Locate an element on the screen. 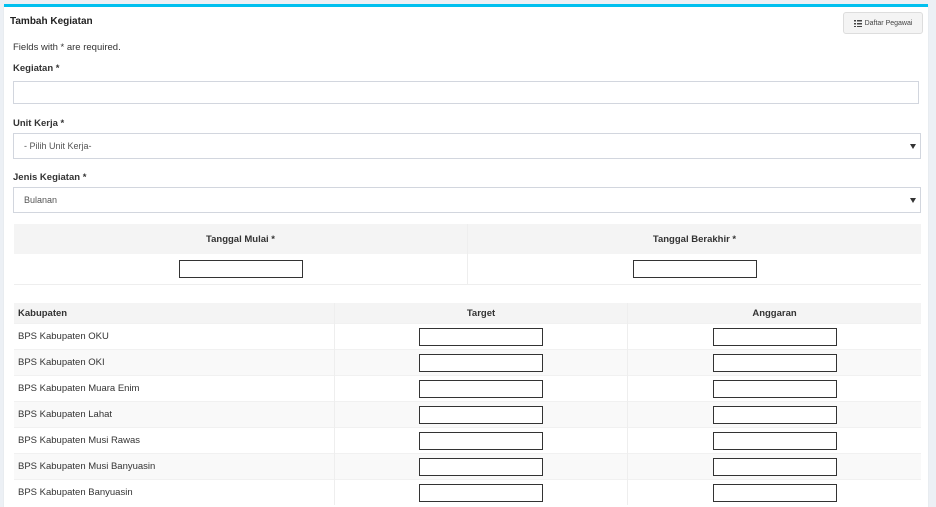 Image resolution: width=936 pixels, height=507 pixels. kabupaten-name: BPS Kabupaten Lahat is located at coordinates (174, 414).